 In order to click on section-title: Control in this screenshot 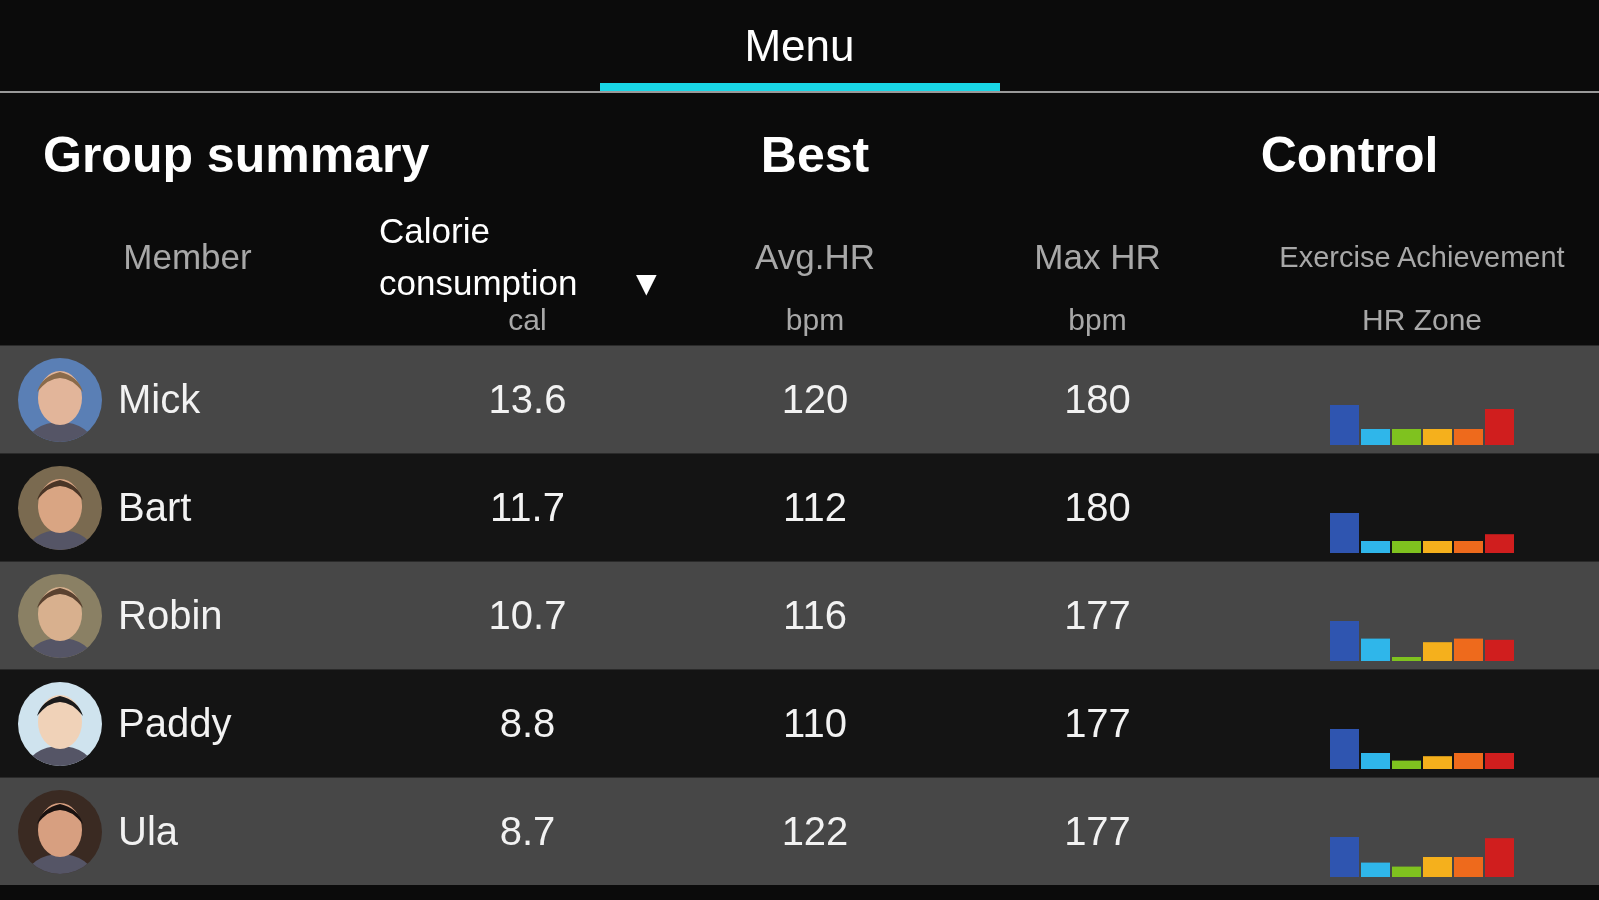, I will do `click(1349, 155)`.